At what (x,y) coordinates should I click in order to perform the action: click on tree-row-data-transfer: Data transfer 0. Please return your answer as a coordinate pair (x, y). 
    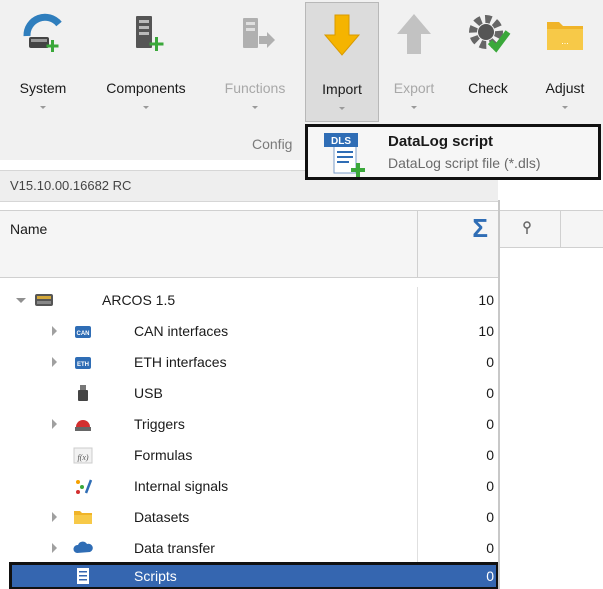
    Looking at the image, I should click on (254, 548).